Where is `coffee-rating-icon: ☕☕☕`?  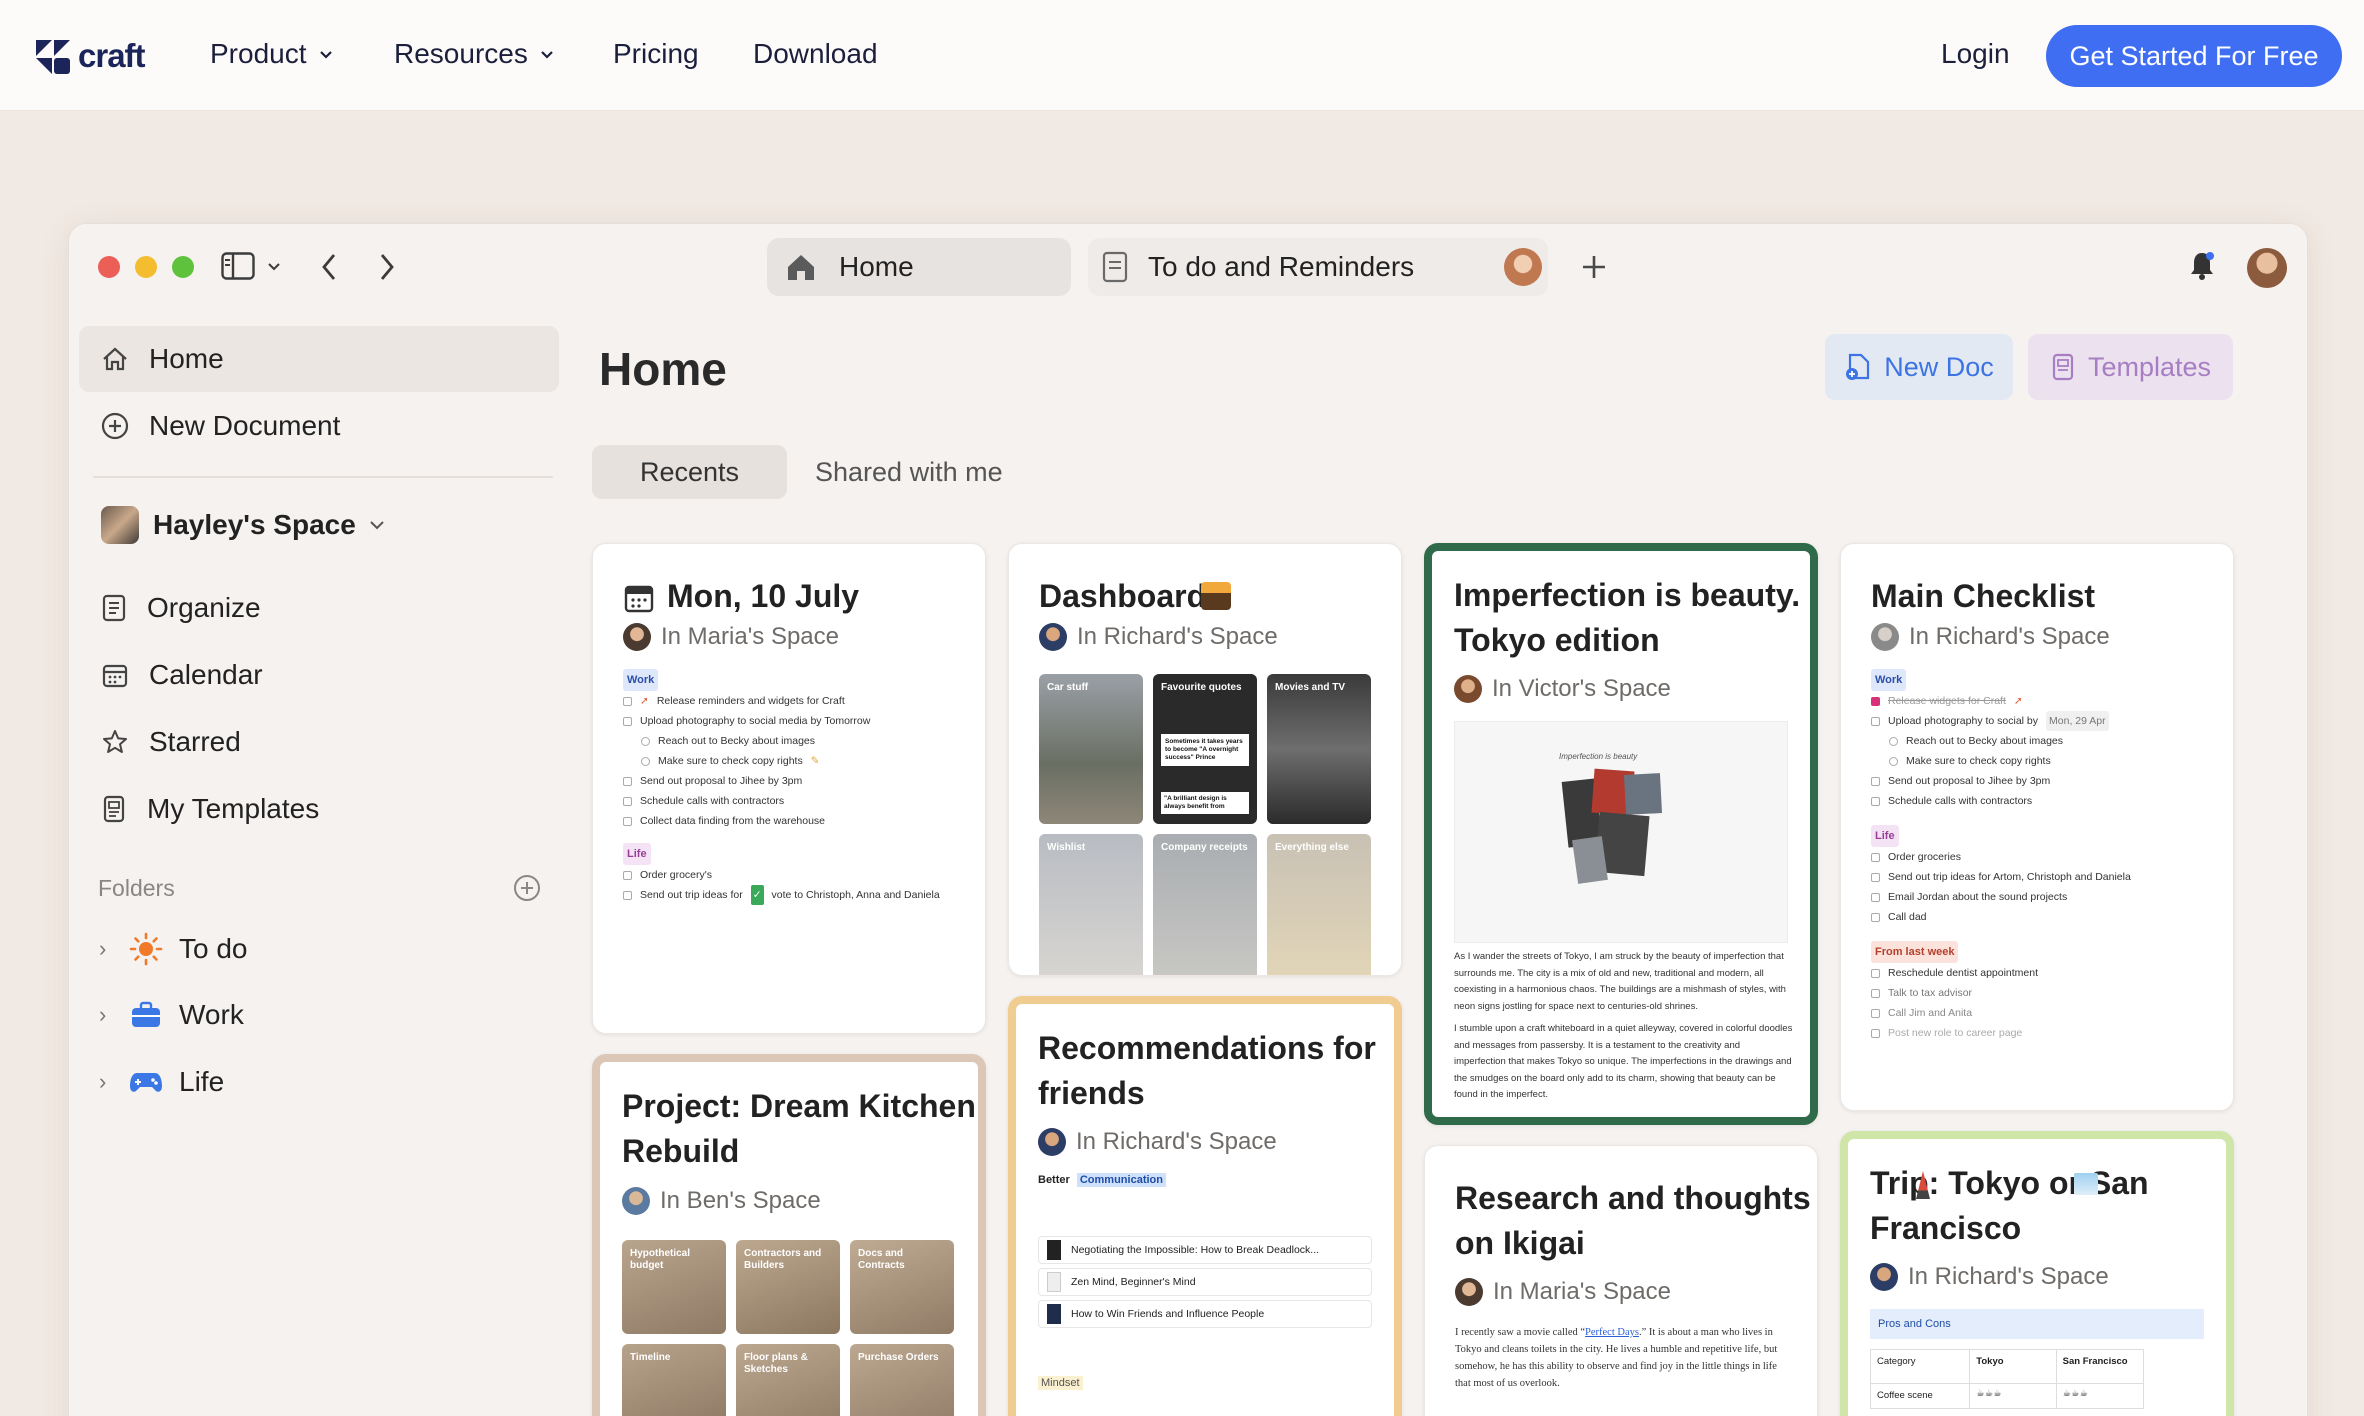
coffee-rating-icon: ☕☕☕ is located at coordinates (2075, 1393).